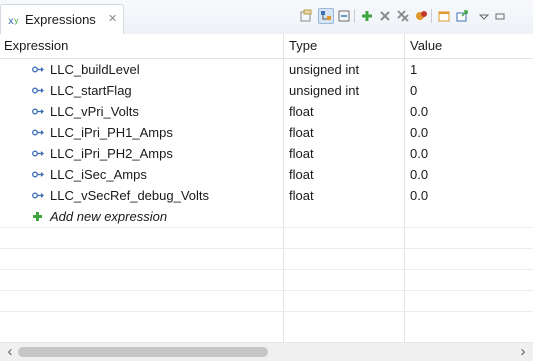 This screenshot has width=533, height=361. What do you see at coordinates (326, 16) in the screenshot?
I see `show-logical-structure-icon` at bounding box center [326, 16].